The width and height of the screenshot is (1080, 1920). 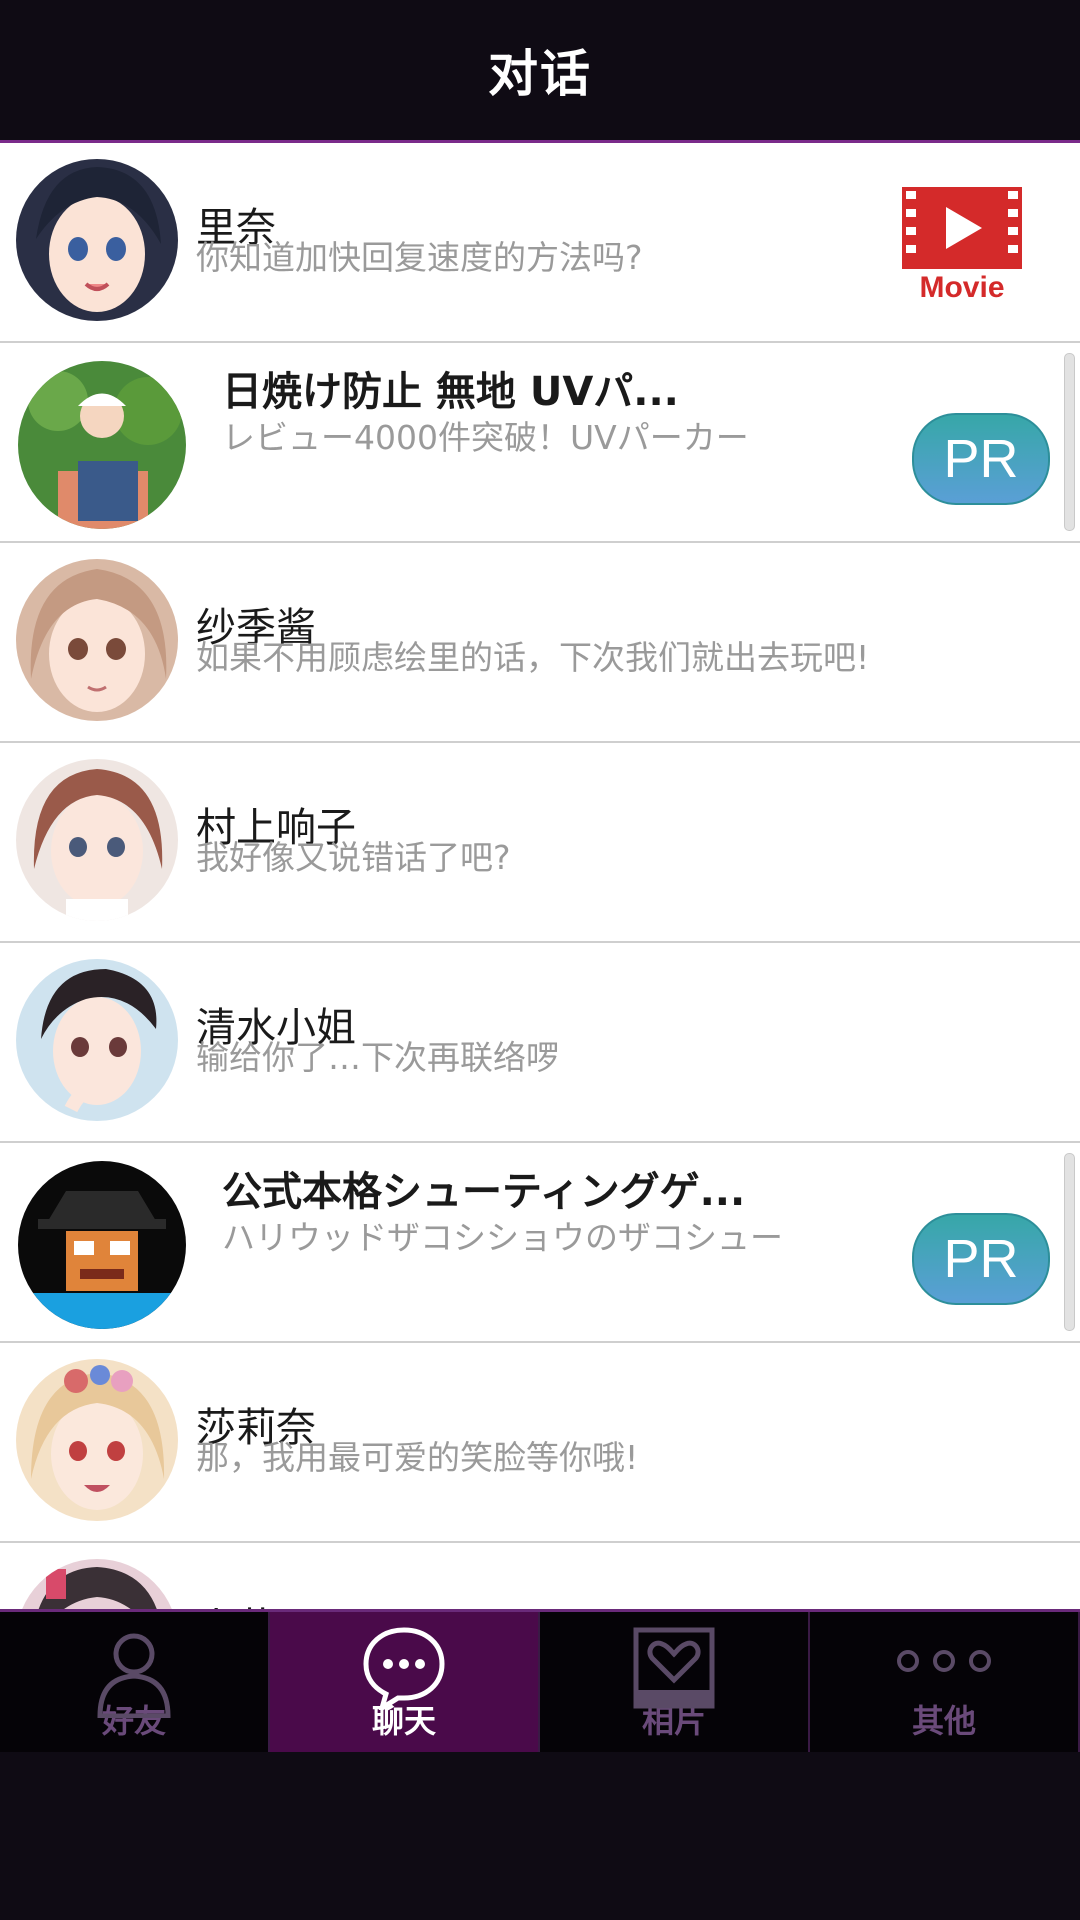 I want to click on chat-bubble-icon, so click(x=404, y=1670).